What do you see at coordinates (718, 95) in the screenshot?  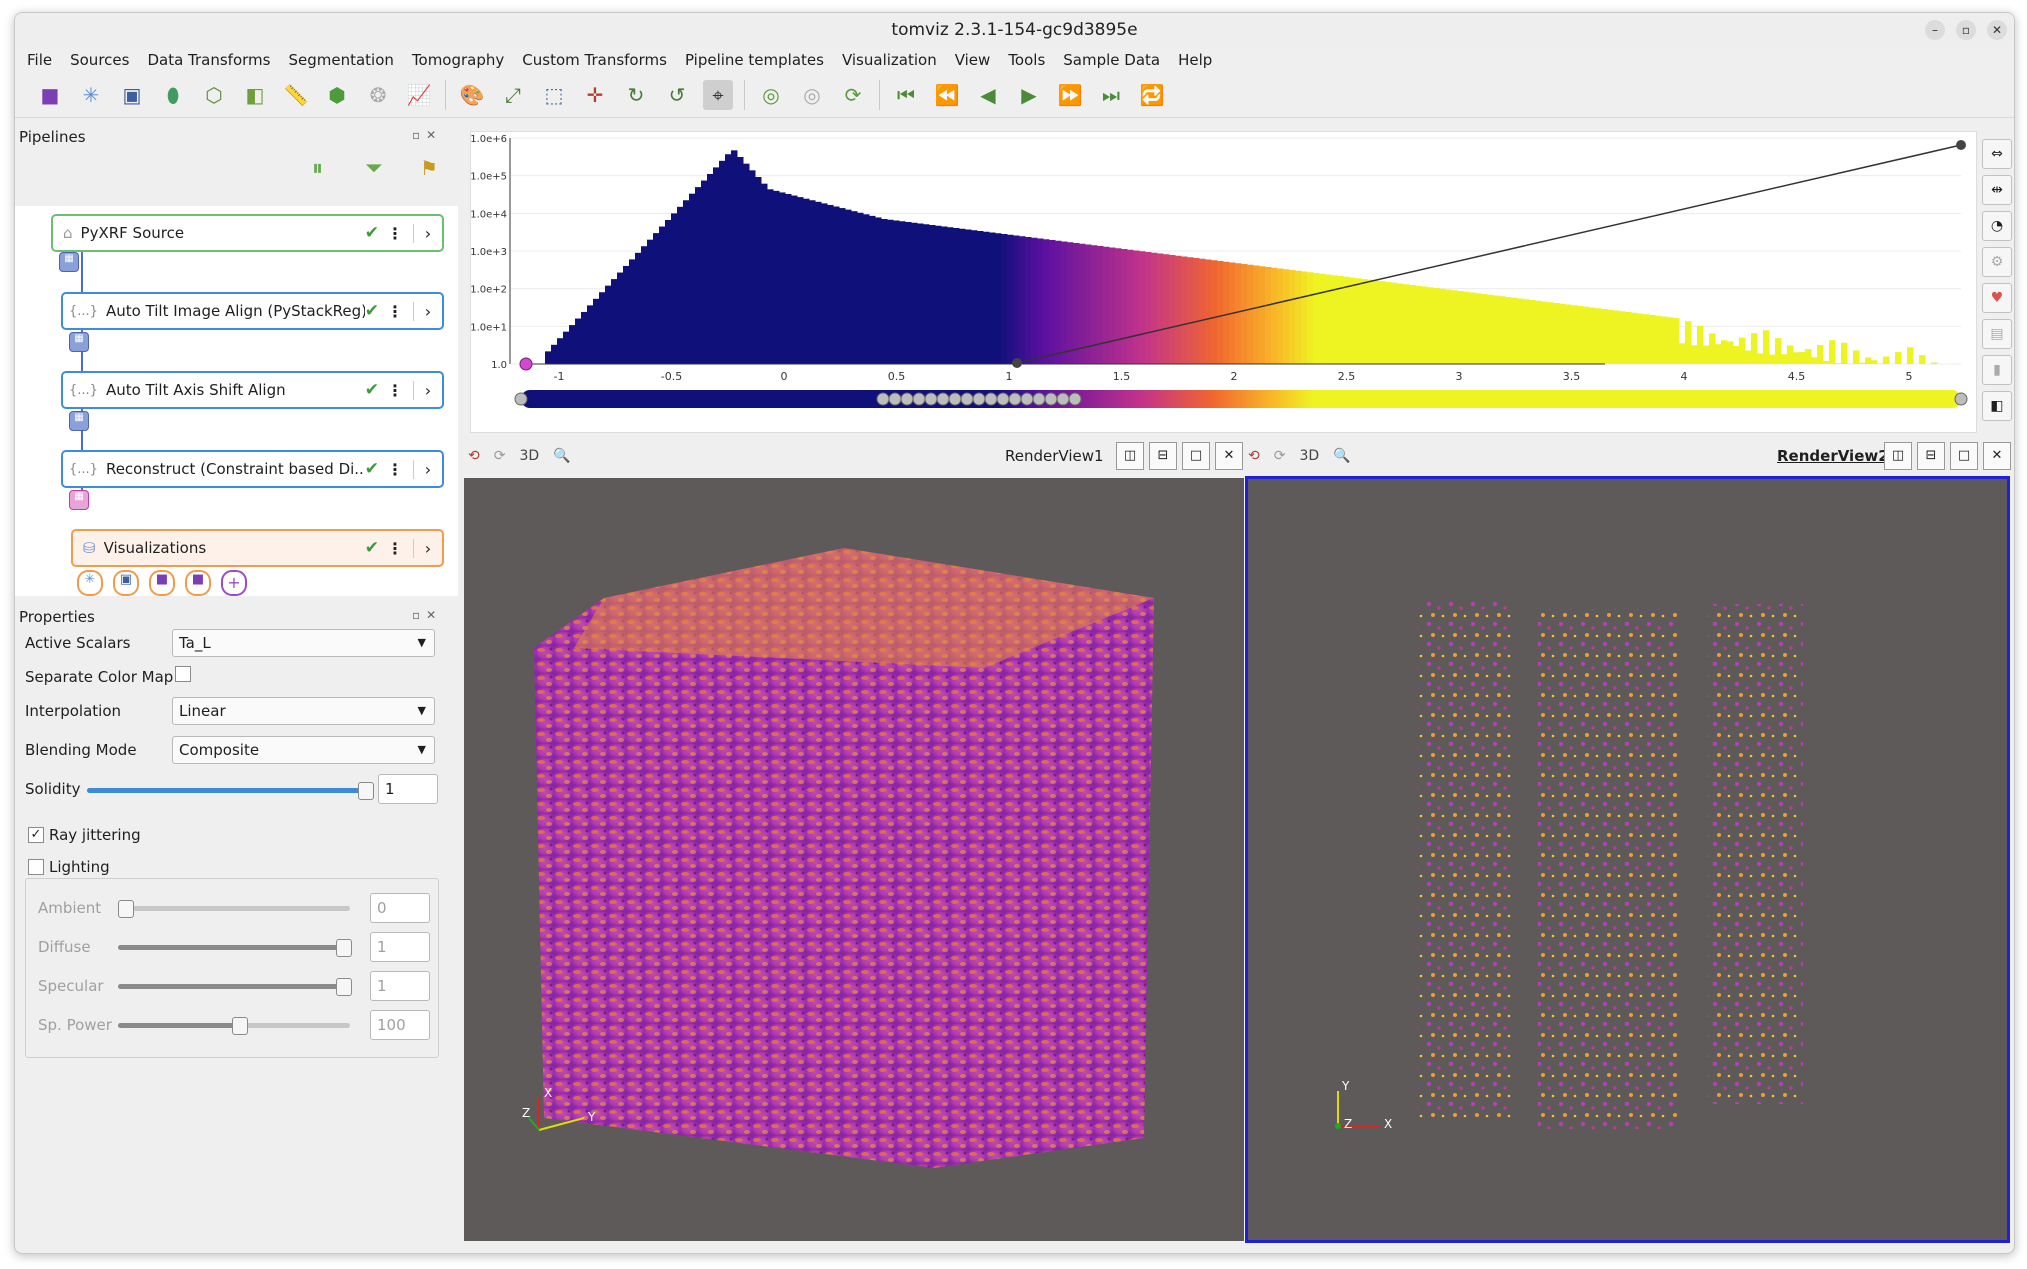 I see `interact-icon: ⌖` at bounding box center [718, 95].